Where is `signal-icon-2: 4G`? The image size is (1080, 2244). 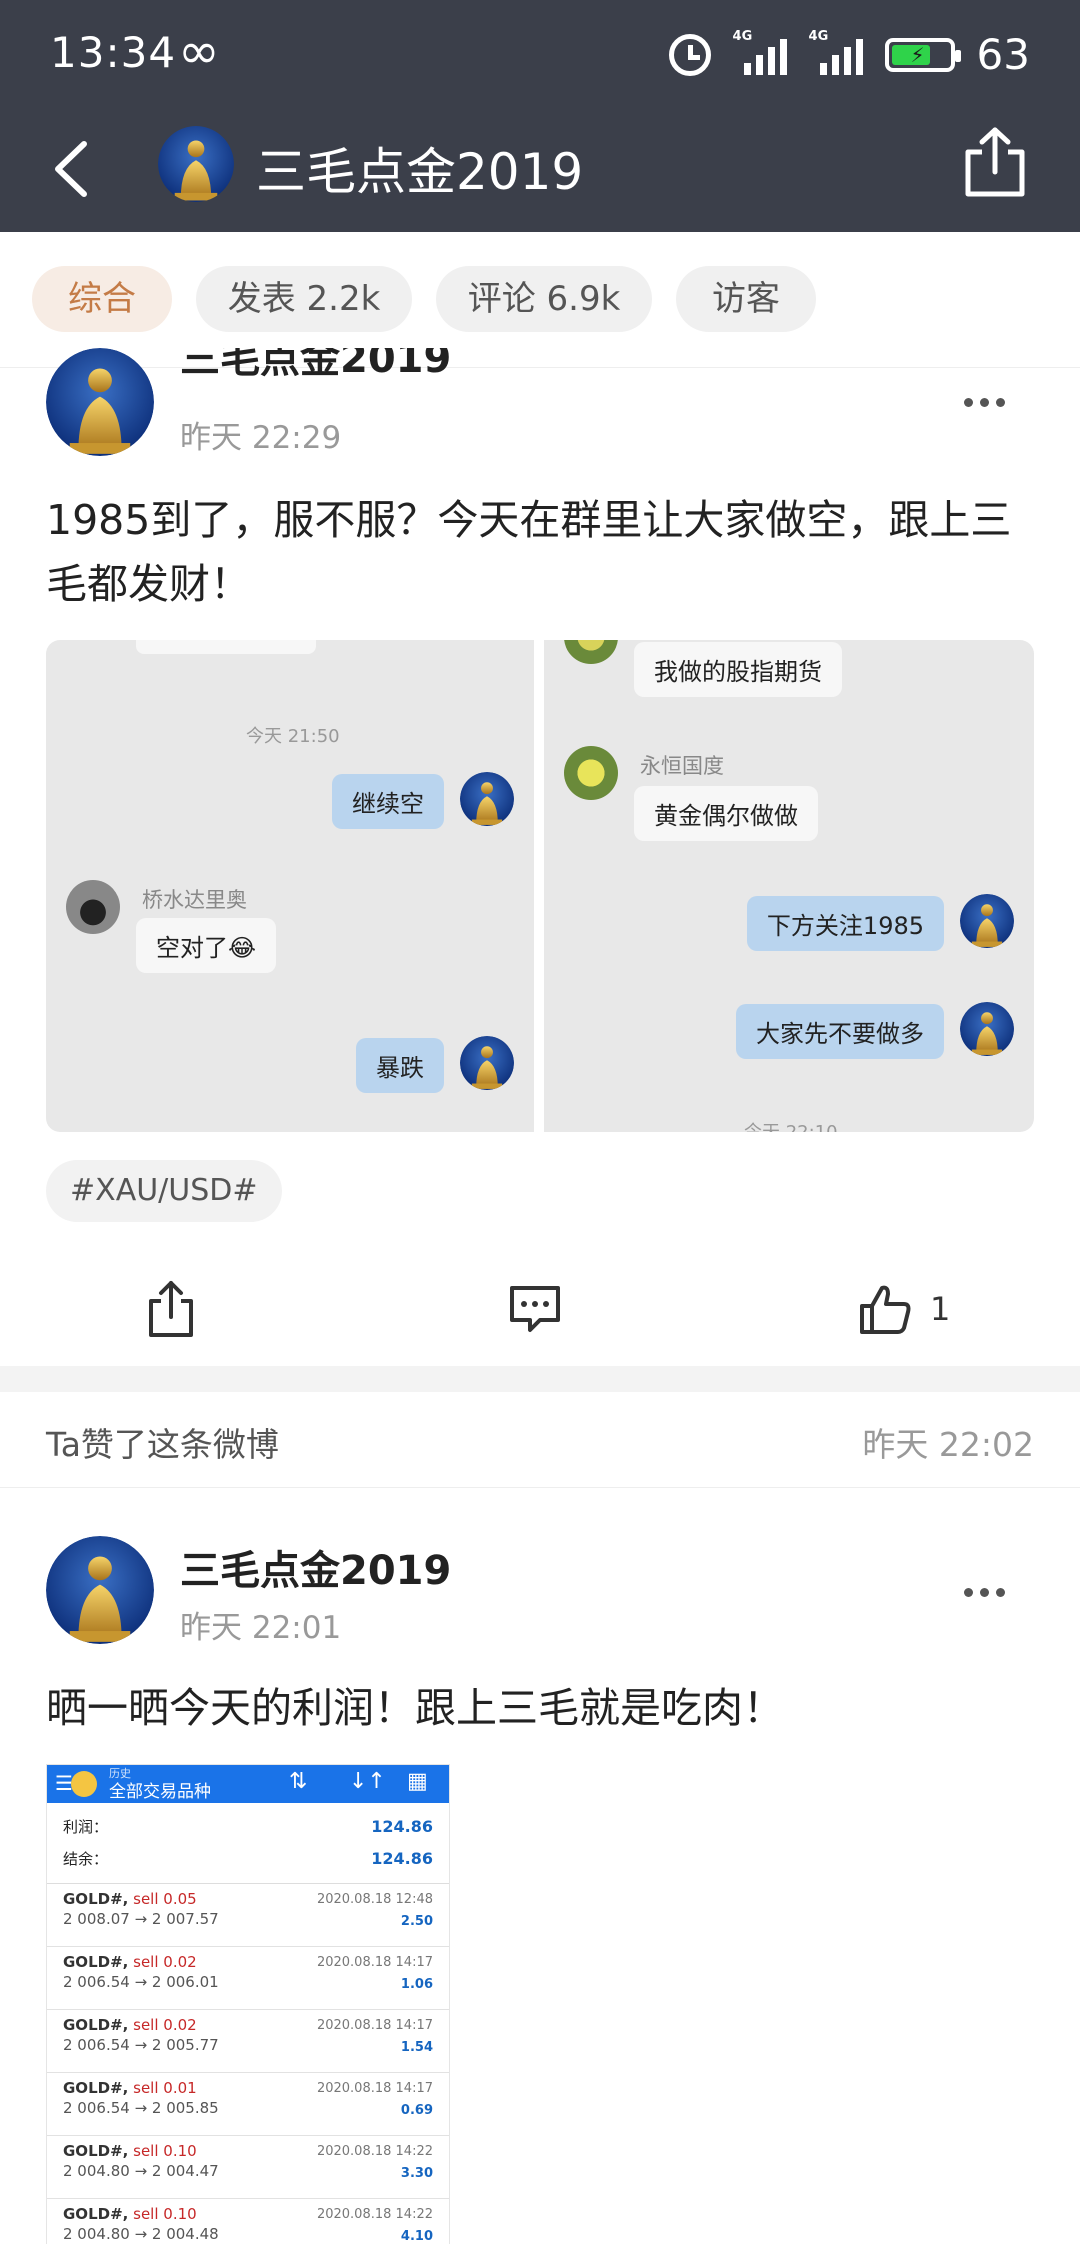 signal-icon-2: 4G is located at coordinates (836, 52).